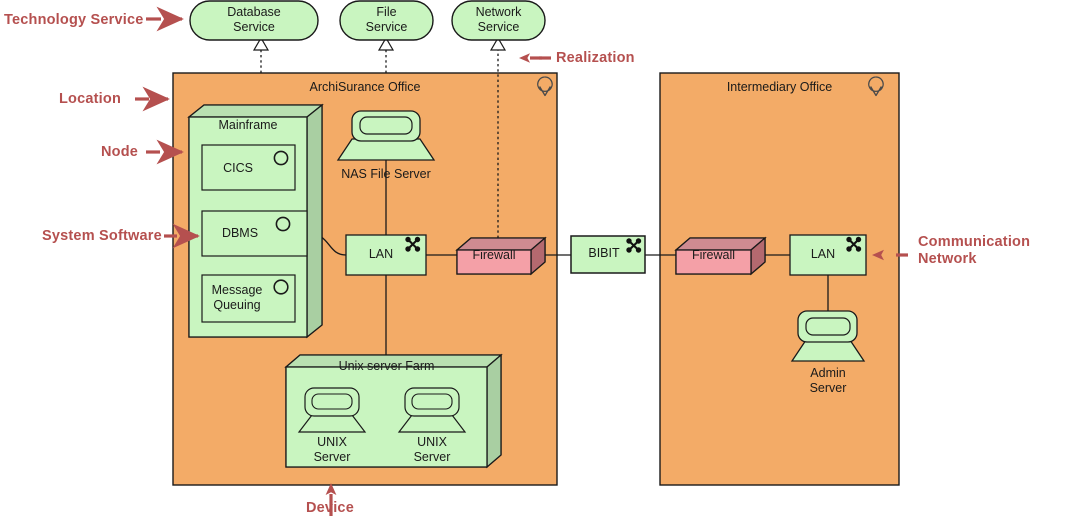  What do you see at coordinates (74, 20) in the screenshot?
I see `annotation-technology-service: Technology Service` at bounding box center [74, 20].